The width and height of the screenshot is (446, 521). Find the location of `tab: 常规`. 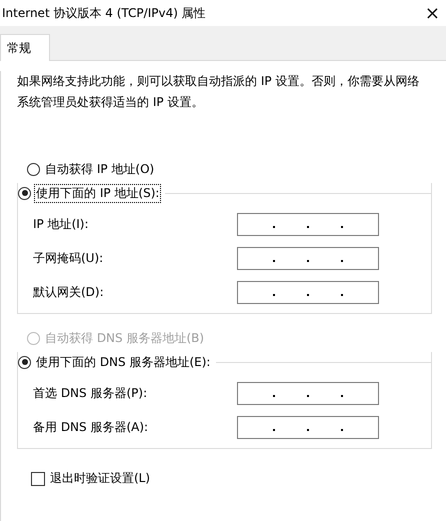

tab: 常规 is located at coordinates (25, 47).